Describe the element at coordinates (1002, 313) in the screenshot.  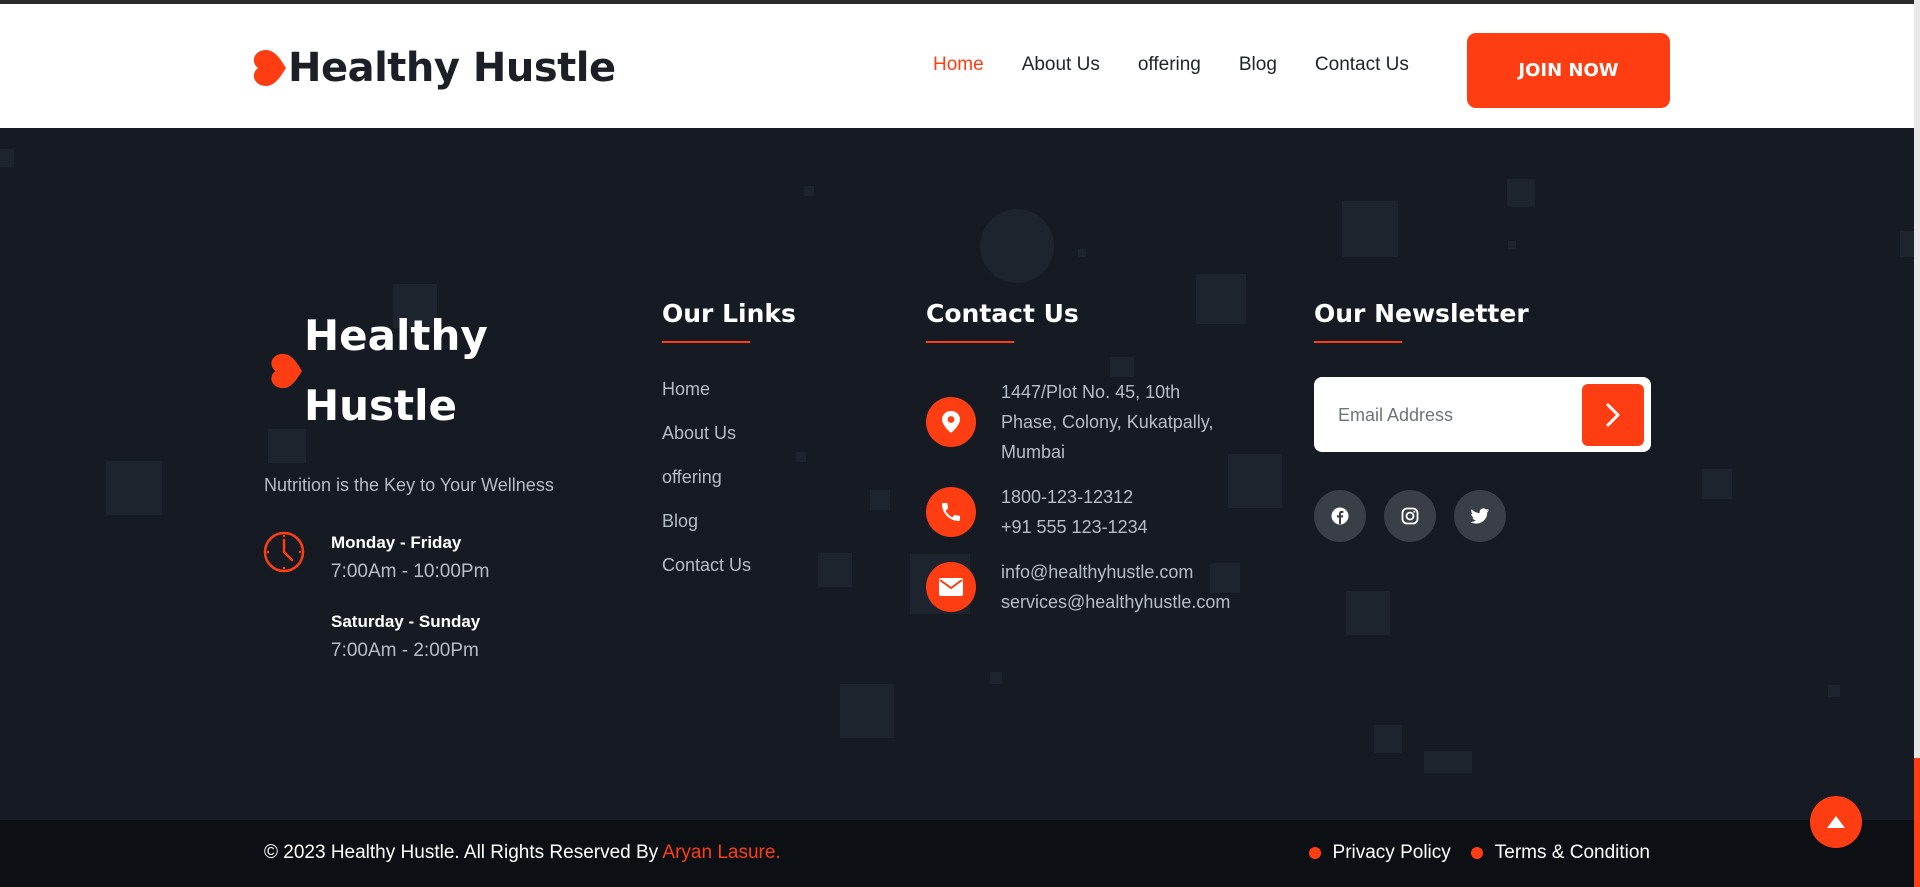
I see `contact-us-title: Contact Us` at that location.